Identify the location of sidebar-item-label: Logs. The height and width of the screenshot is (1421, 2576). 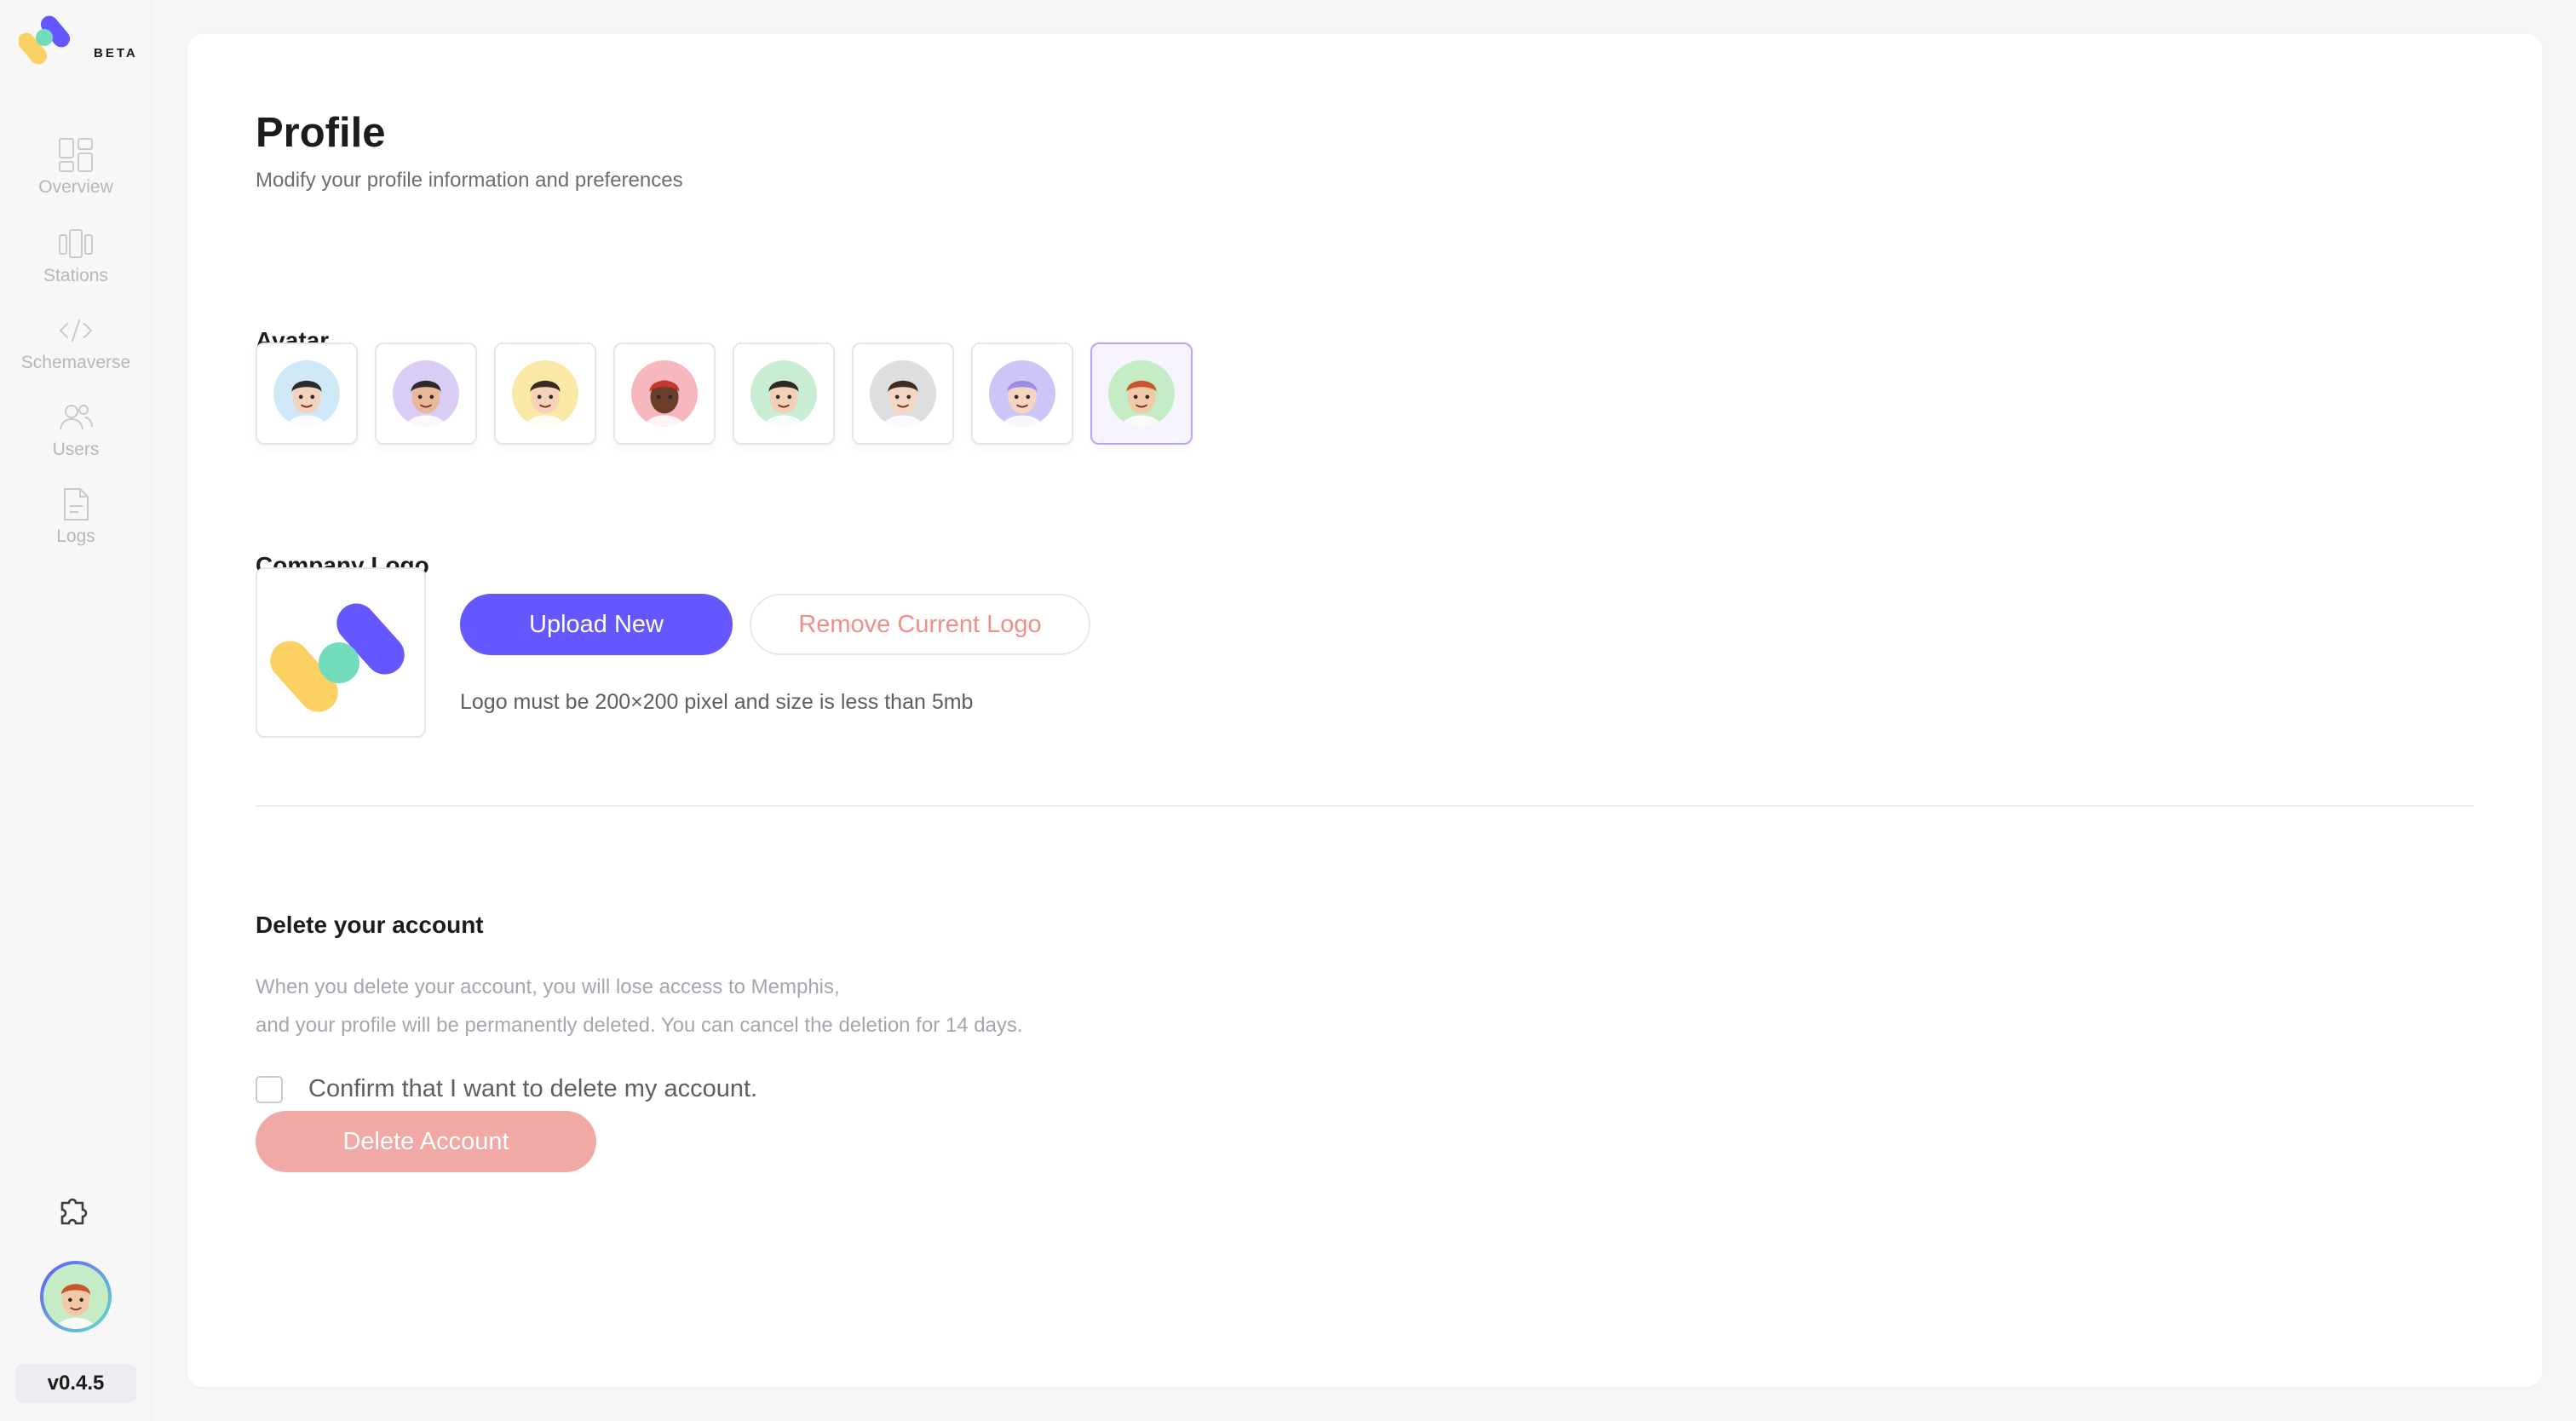
(75, 536).